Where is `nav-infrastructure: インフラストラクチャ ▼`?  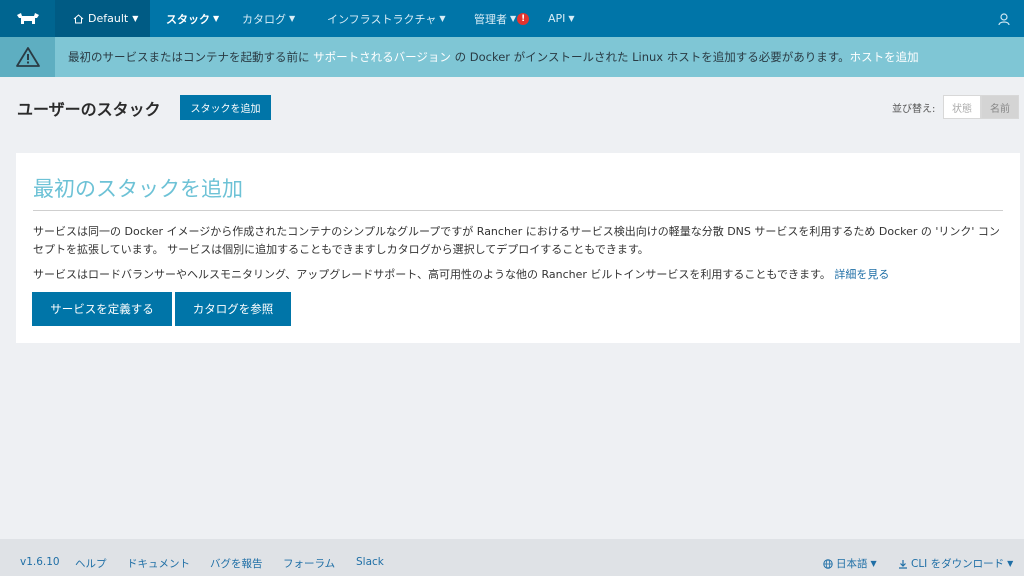 nav-infrastructure: インフラストラクチャ ▼ is located at coordinates (386, 18).